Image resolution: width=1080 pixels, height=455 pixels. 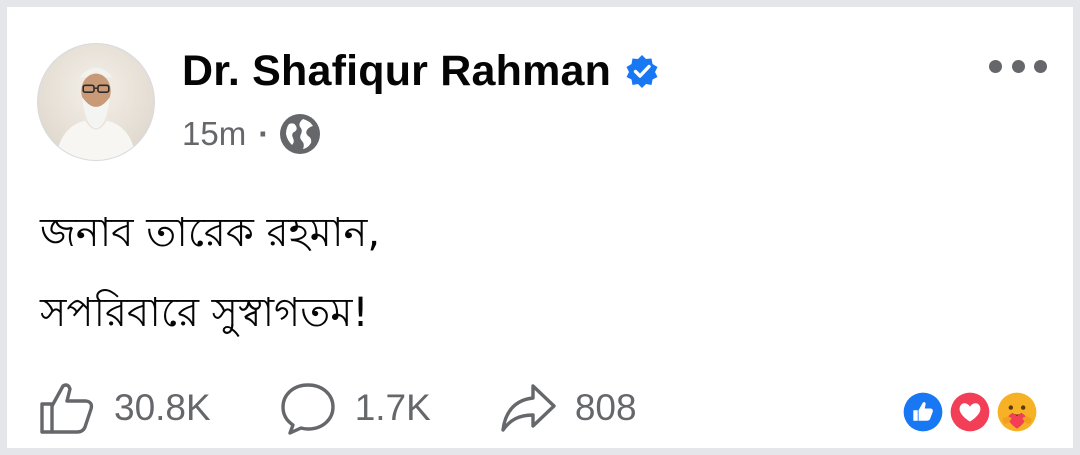 I want to click on reaction-summary, so click(x=972, y=413).